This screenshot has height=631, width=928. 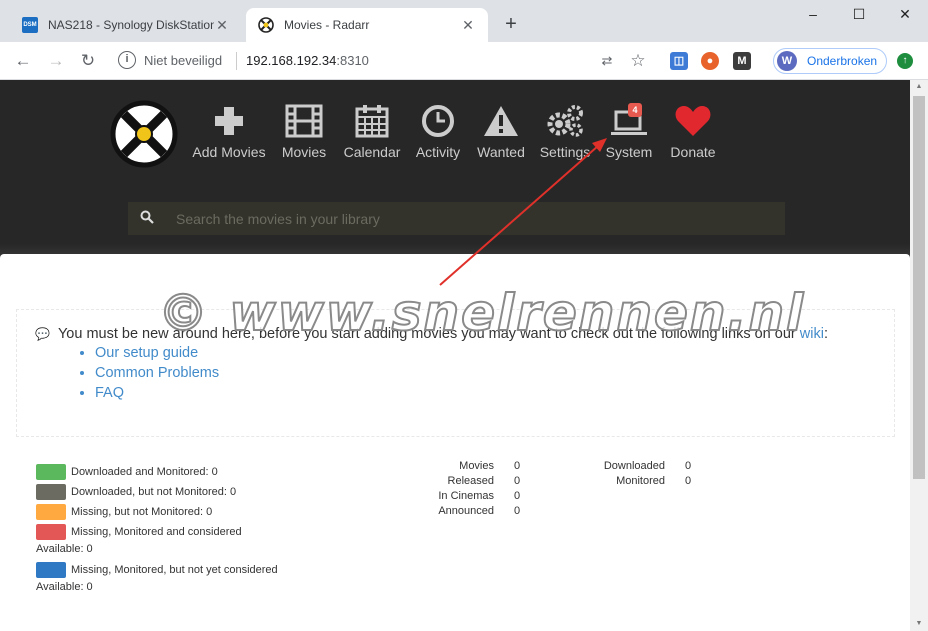 I want to click on forward-arrow-icon: →, so click(x=56, y=61).